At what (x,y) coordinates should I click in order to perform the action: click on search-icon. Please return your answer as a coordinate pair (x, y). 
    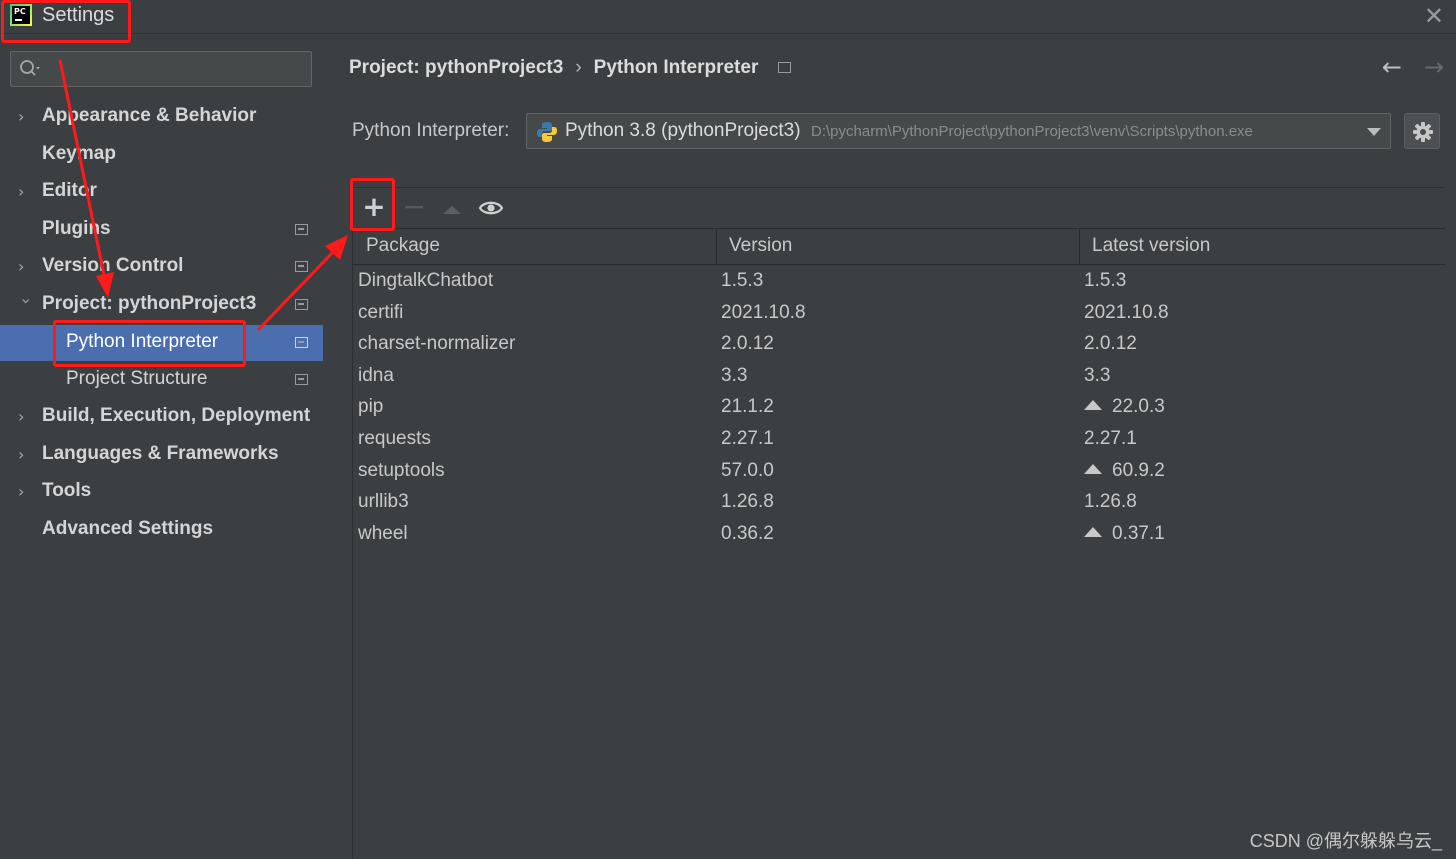
    Looking at the image, I should click on (30, 68).